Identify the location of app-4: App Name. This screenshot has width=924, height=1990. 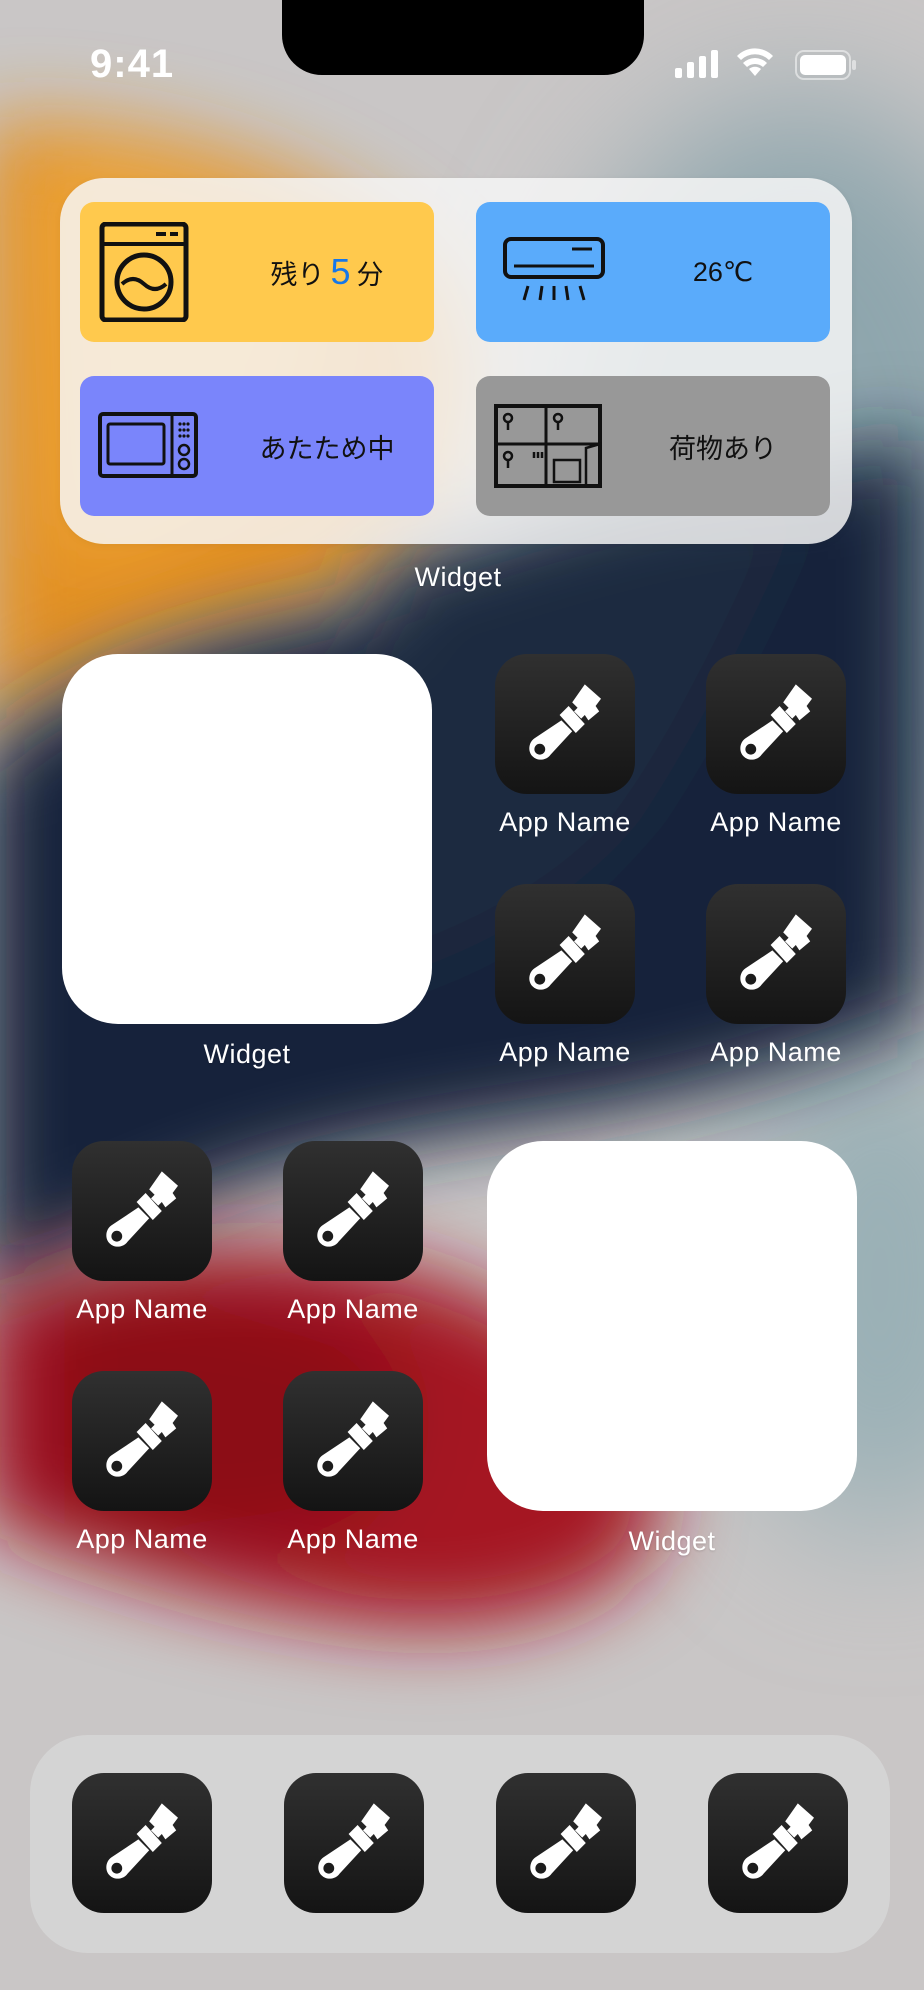
(776, 984).